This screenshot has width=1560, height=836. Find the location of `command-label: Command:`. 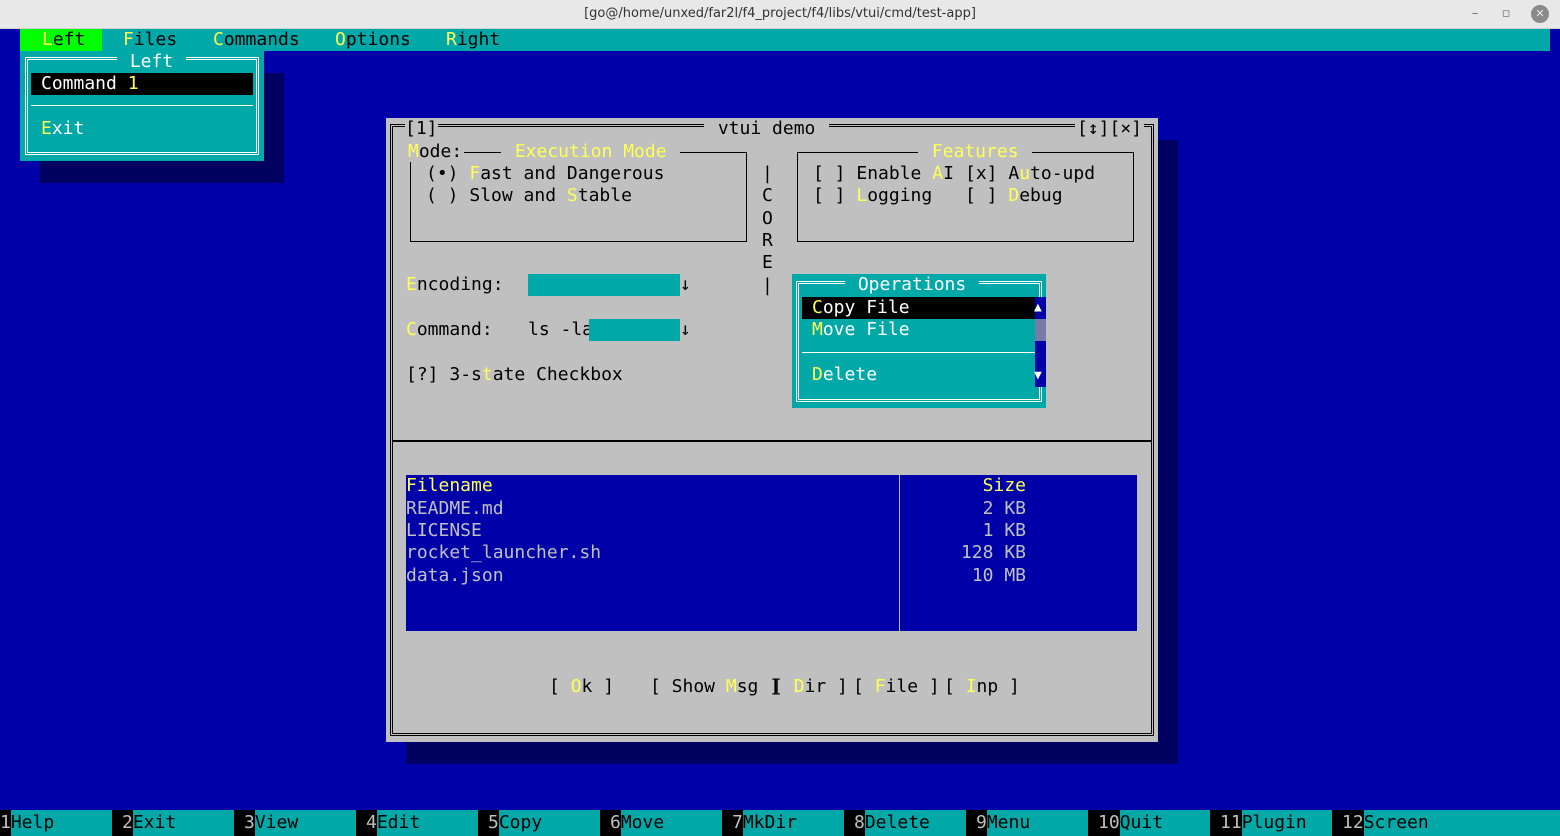

command-label: Command: is located at coordinates (449, 329).